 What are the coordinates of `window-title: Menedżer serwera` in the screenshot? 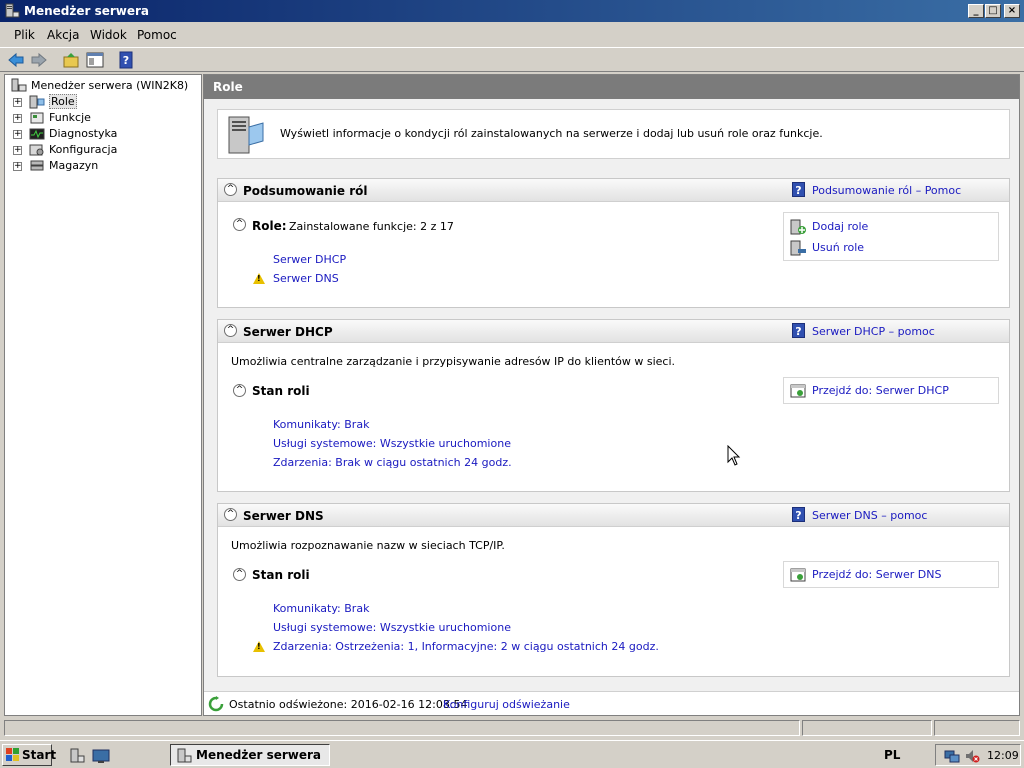 It's located at (87, 11).